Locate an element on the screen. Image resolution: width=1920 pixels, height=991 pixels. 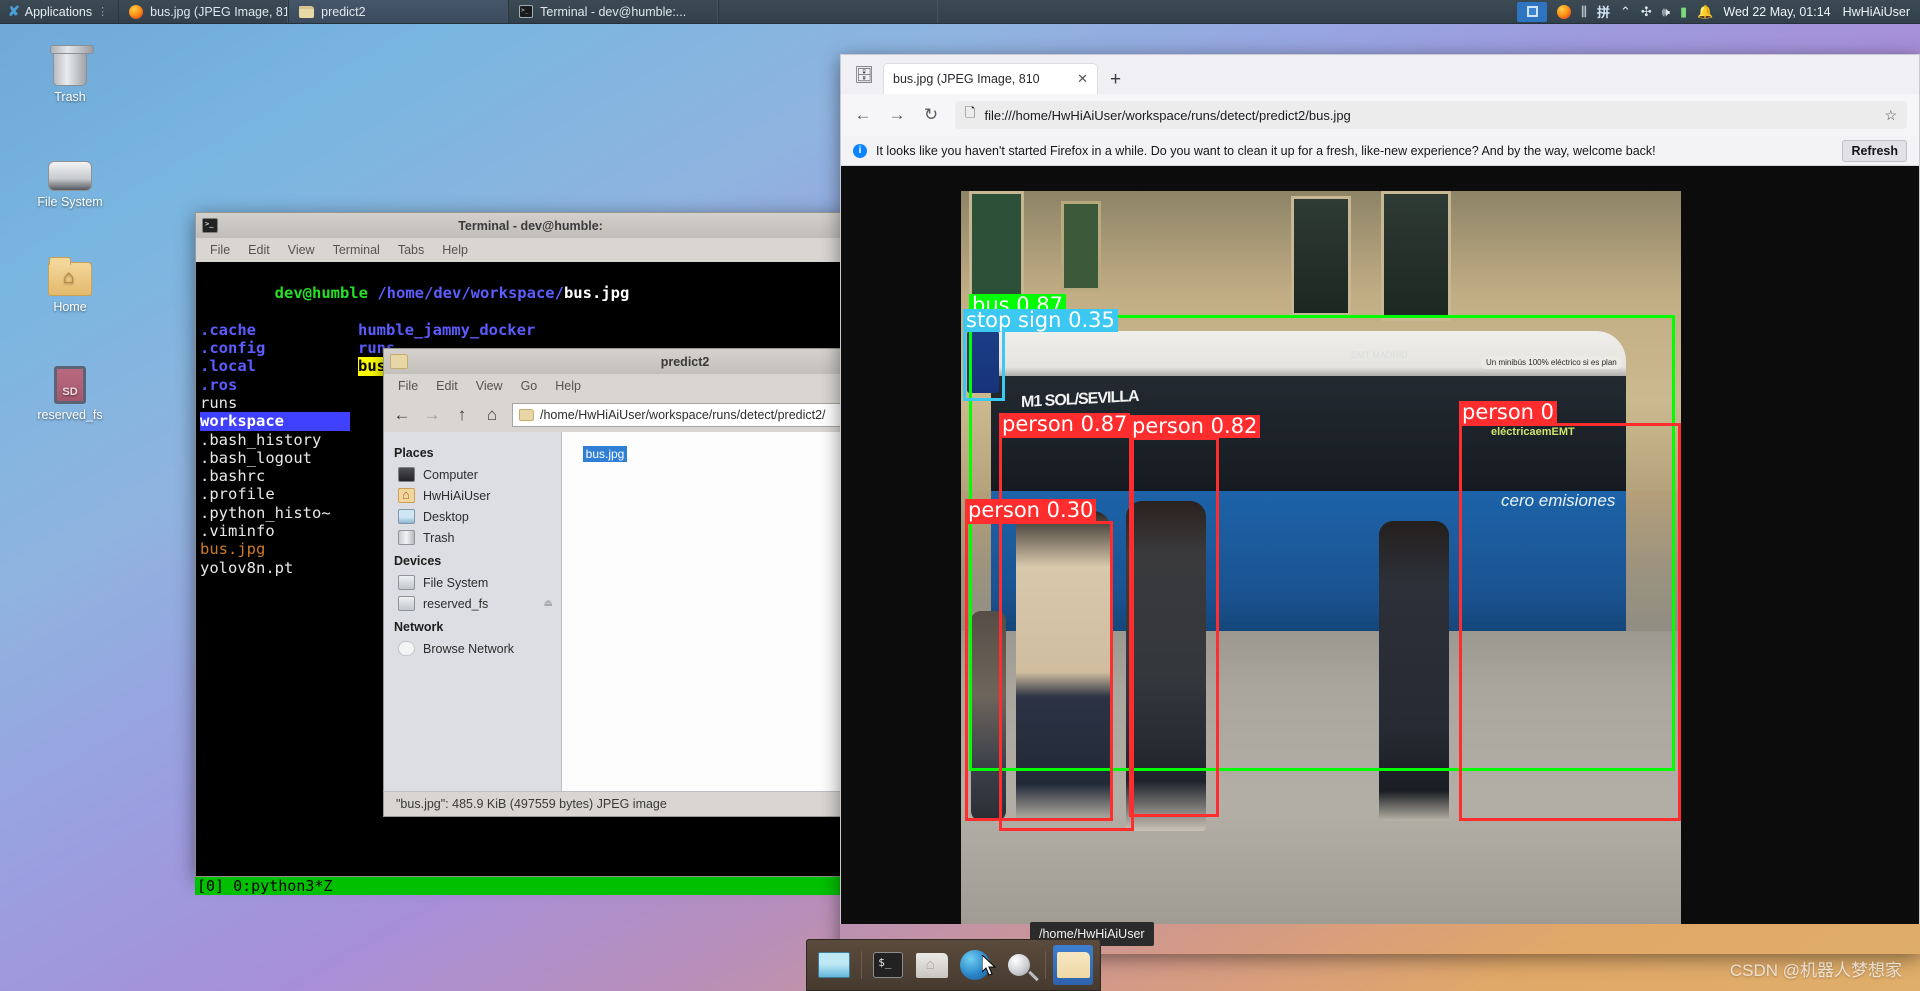
folder-open-icon is located at coordinates (1073, 965).